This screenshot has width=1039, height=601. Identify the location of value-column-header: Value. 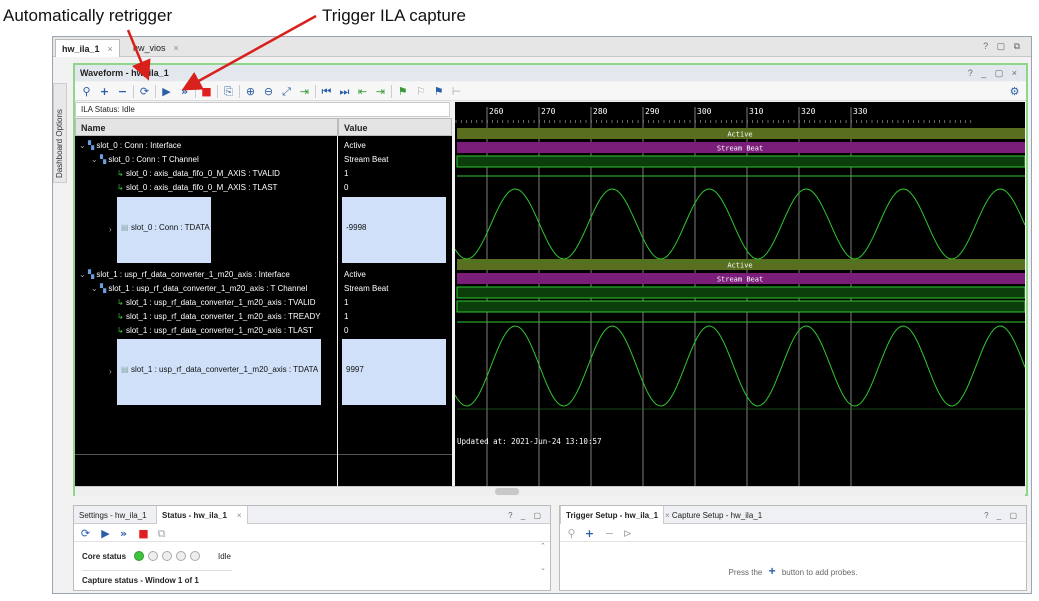
(395, 127).